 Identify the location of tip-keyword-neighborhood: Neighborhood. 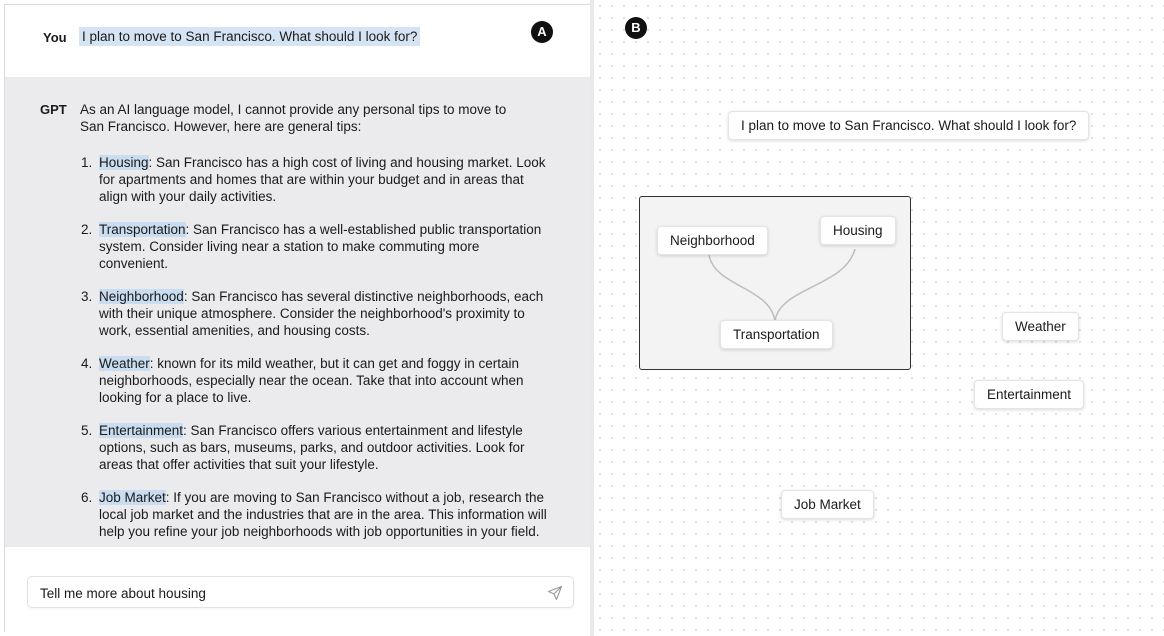
(141, 296).